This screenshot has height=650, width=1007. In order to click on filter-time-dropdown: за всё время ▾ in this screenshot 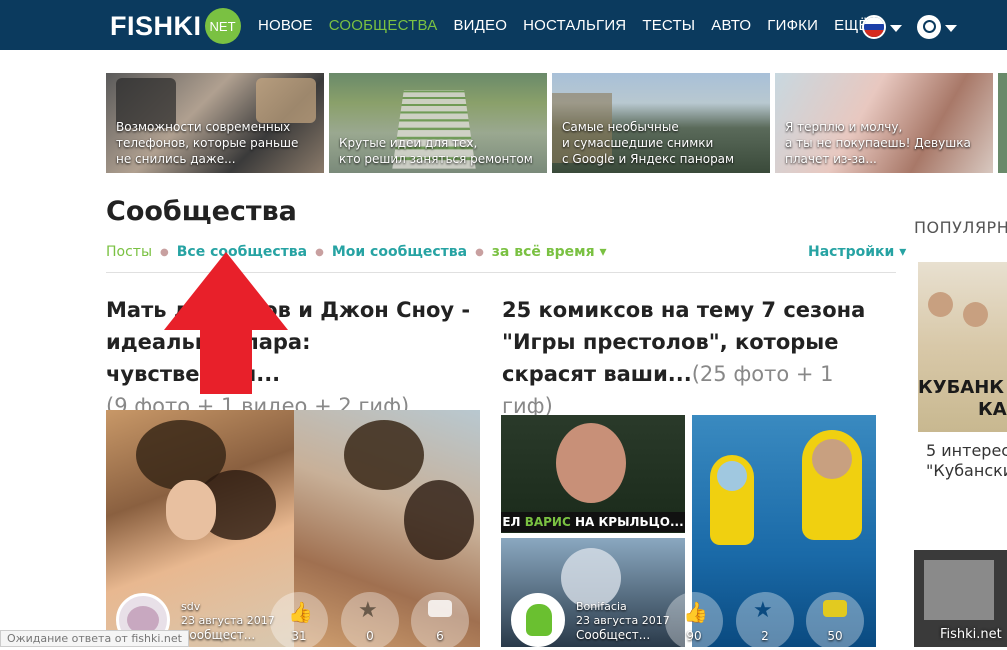, I will do `click(549, 252)`.